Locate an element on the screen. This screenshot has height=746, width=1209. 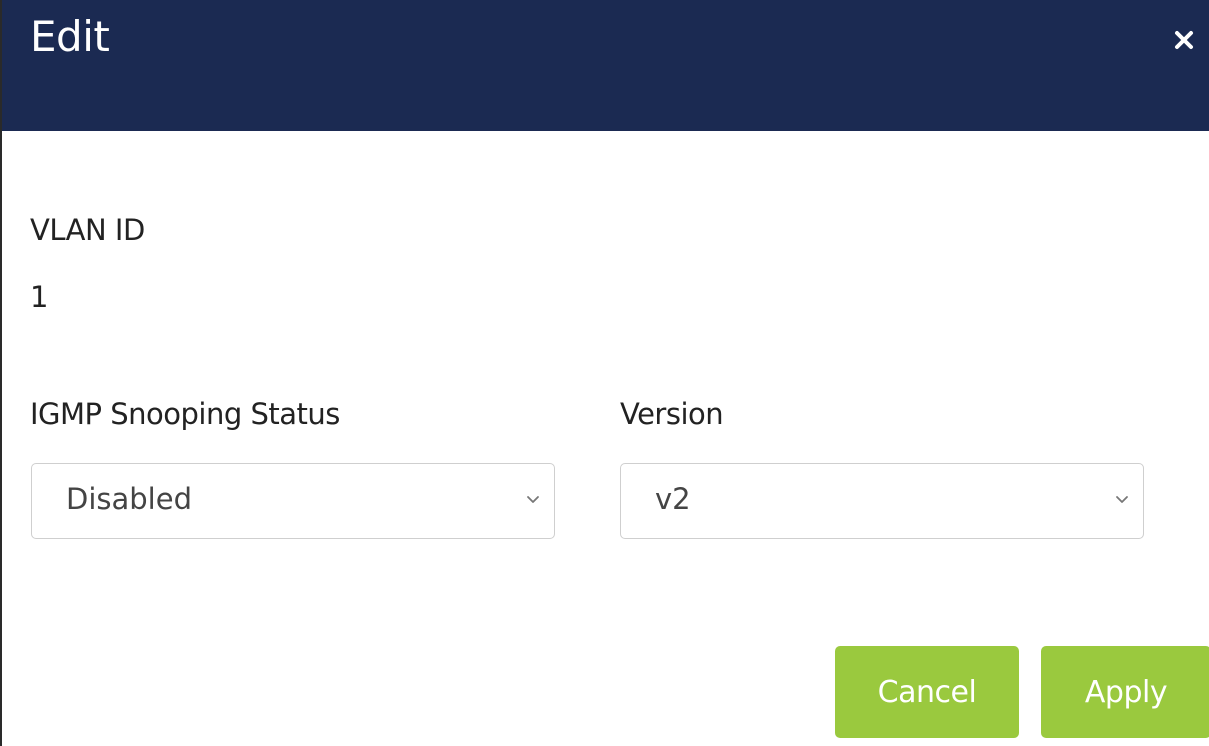
version-label: Version is located at coordinates (672, 414).